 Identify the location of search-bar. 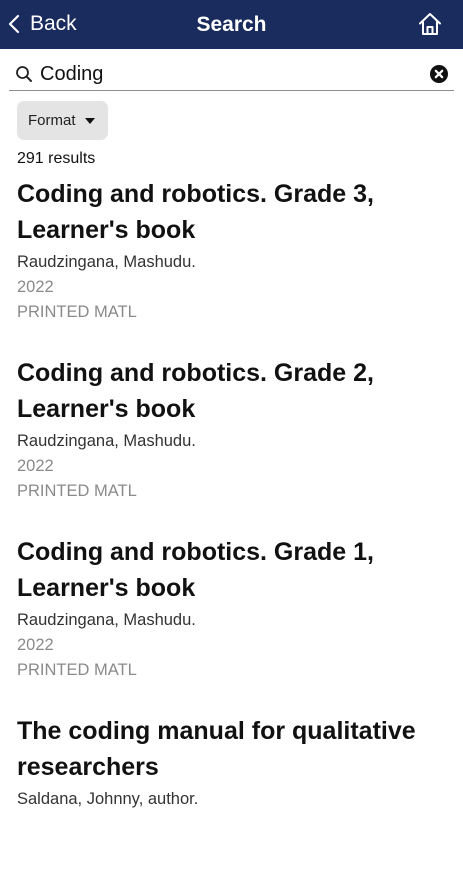
(231, 74).